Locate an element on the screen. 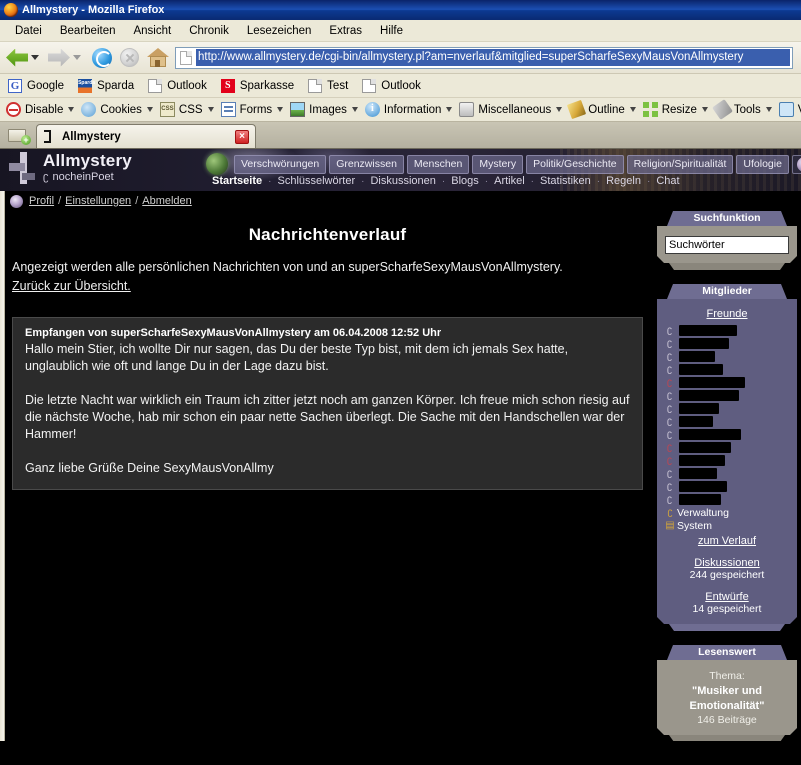 Image resolution: width=801 pixels, height=765 pixels. friends-link: Freunde is located at coordinates (727, 314).